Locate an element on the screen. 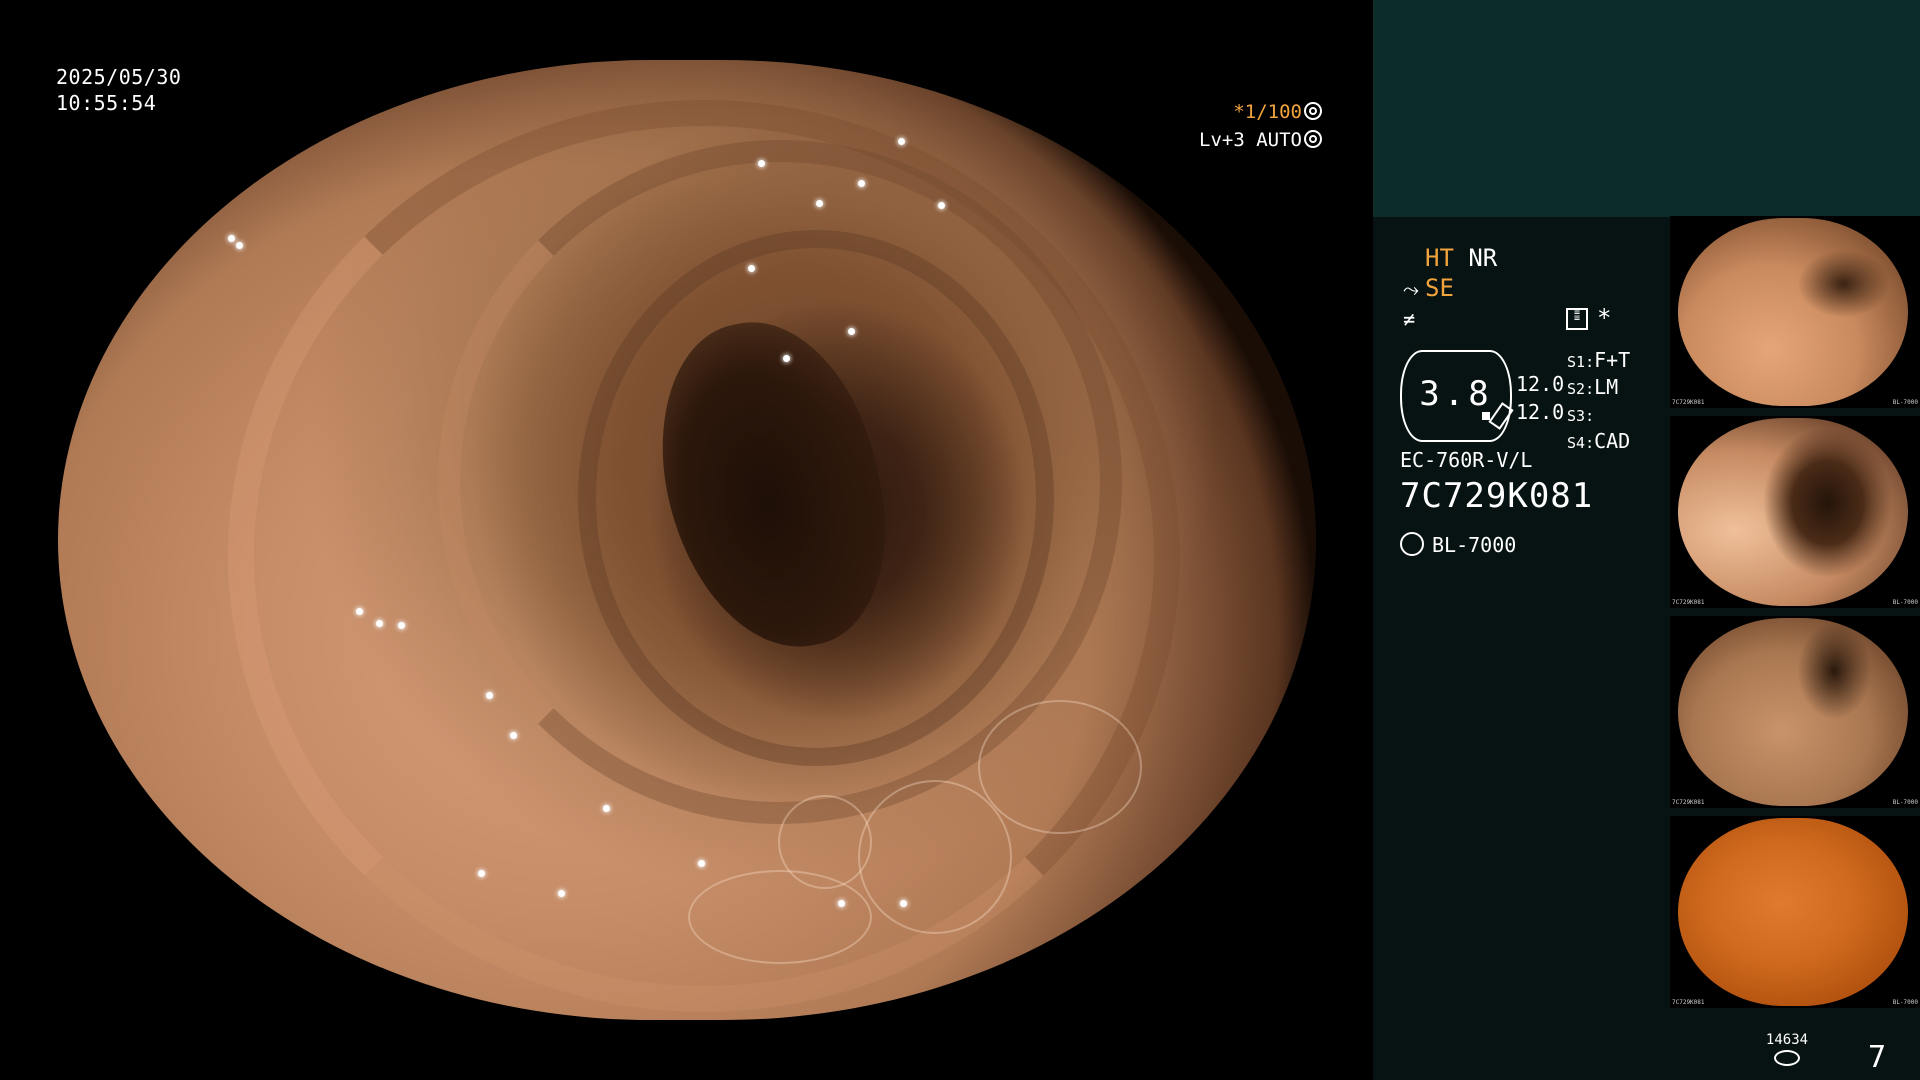 Image resolution: width=1920 pixels, height=1080 pixels. storage-icon is located at coordinates (1787, 1058).